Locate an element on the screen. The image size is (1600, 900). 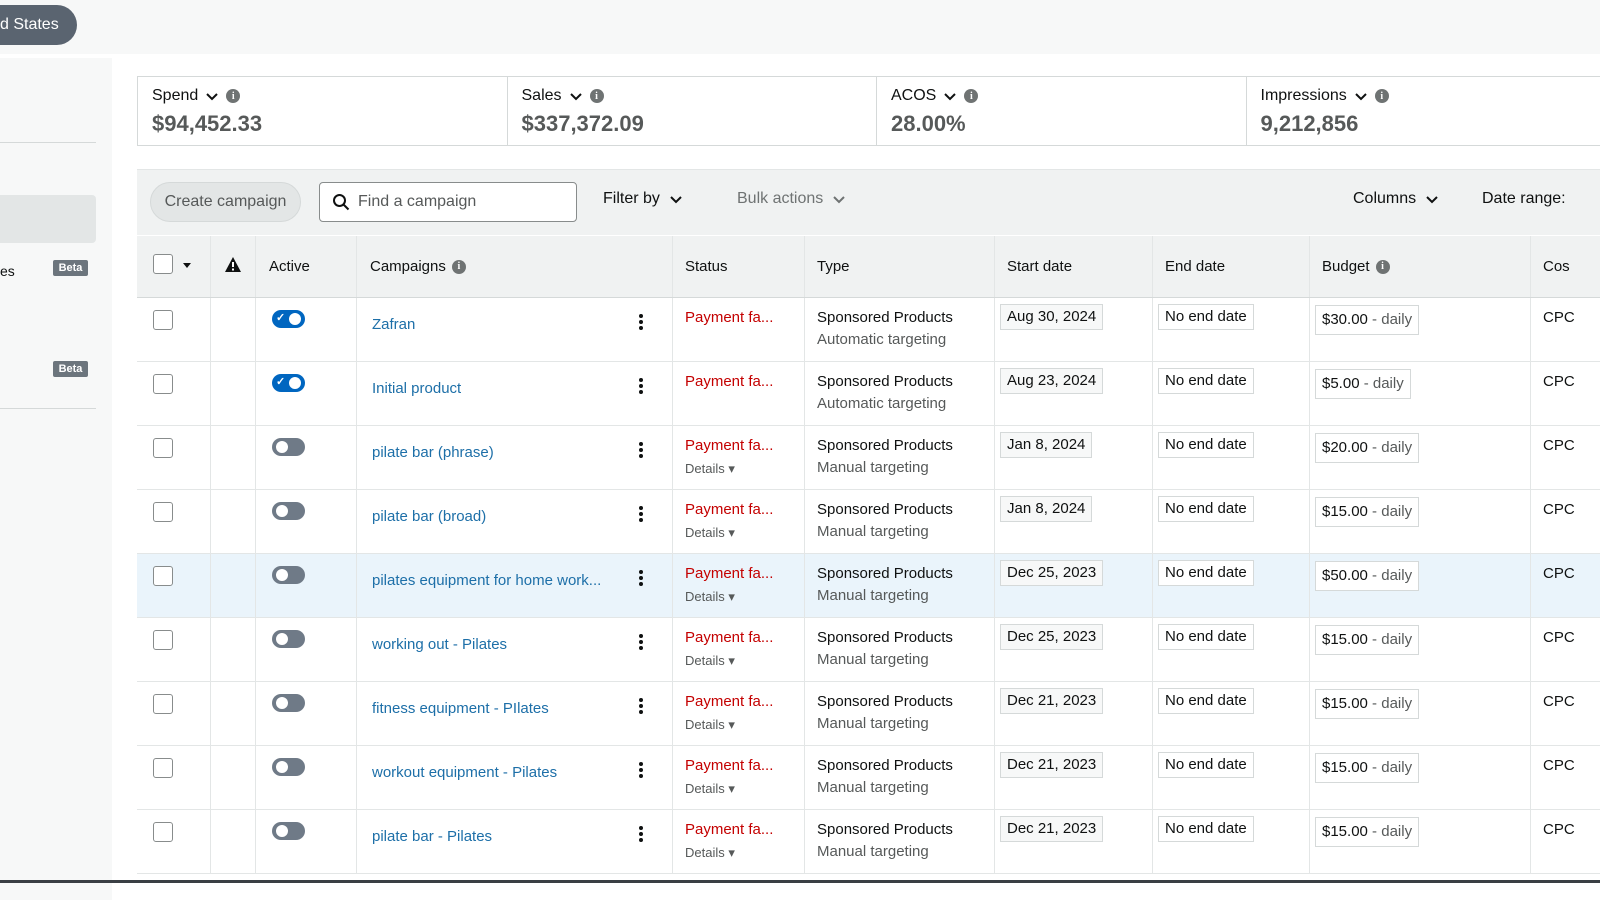
campaigns-column-header: Campaigns i is located at coordinates (515, 266).